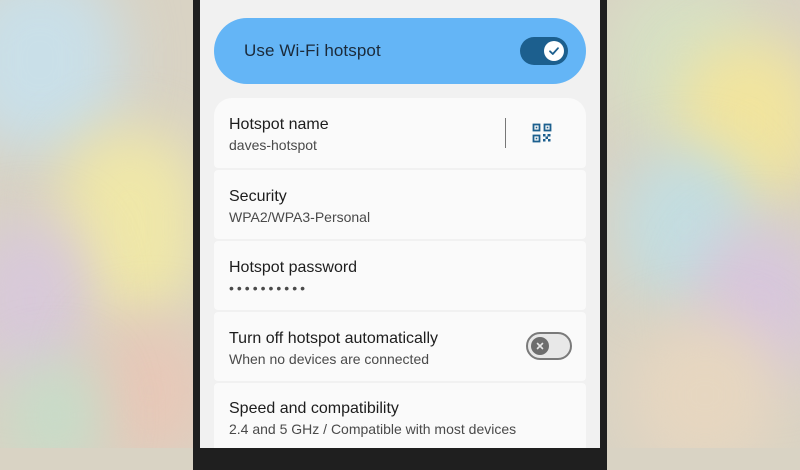 The width and height of the screenshot is (800, 470). What do you see at coordinates (269, 288) in the screenshot?
I see `hotspot-password-value: ••••••••••` at bounding box center [269, 288].